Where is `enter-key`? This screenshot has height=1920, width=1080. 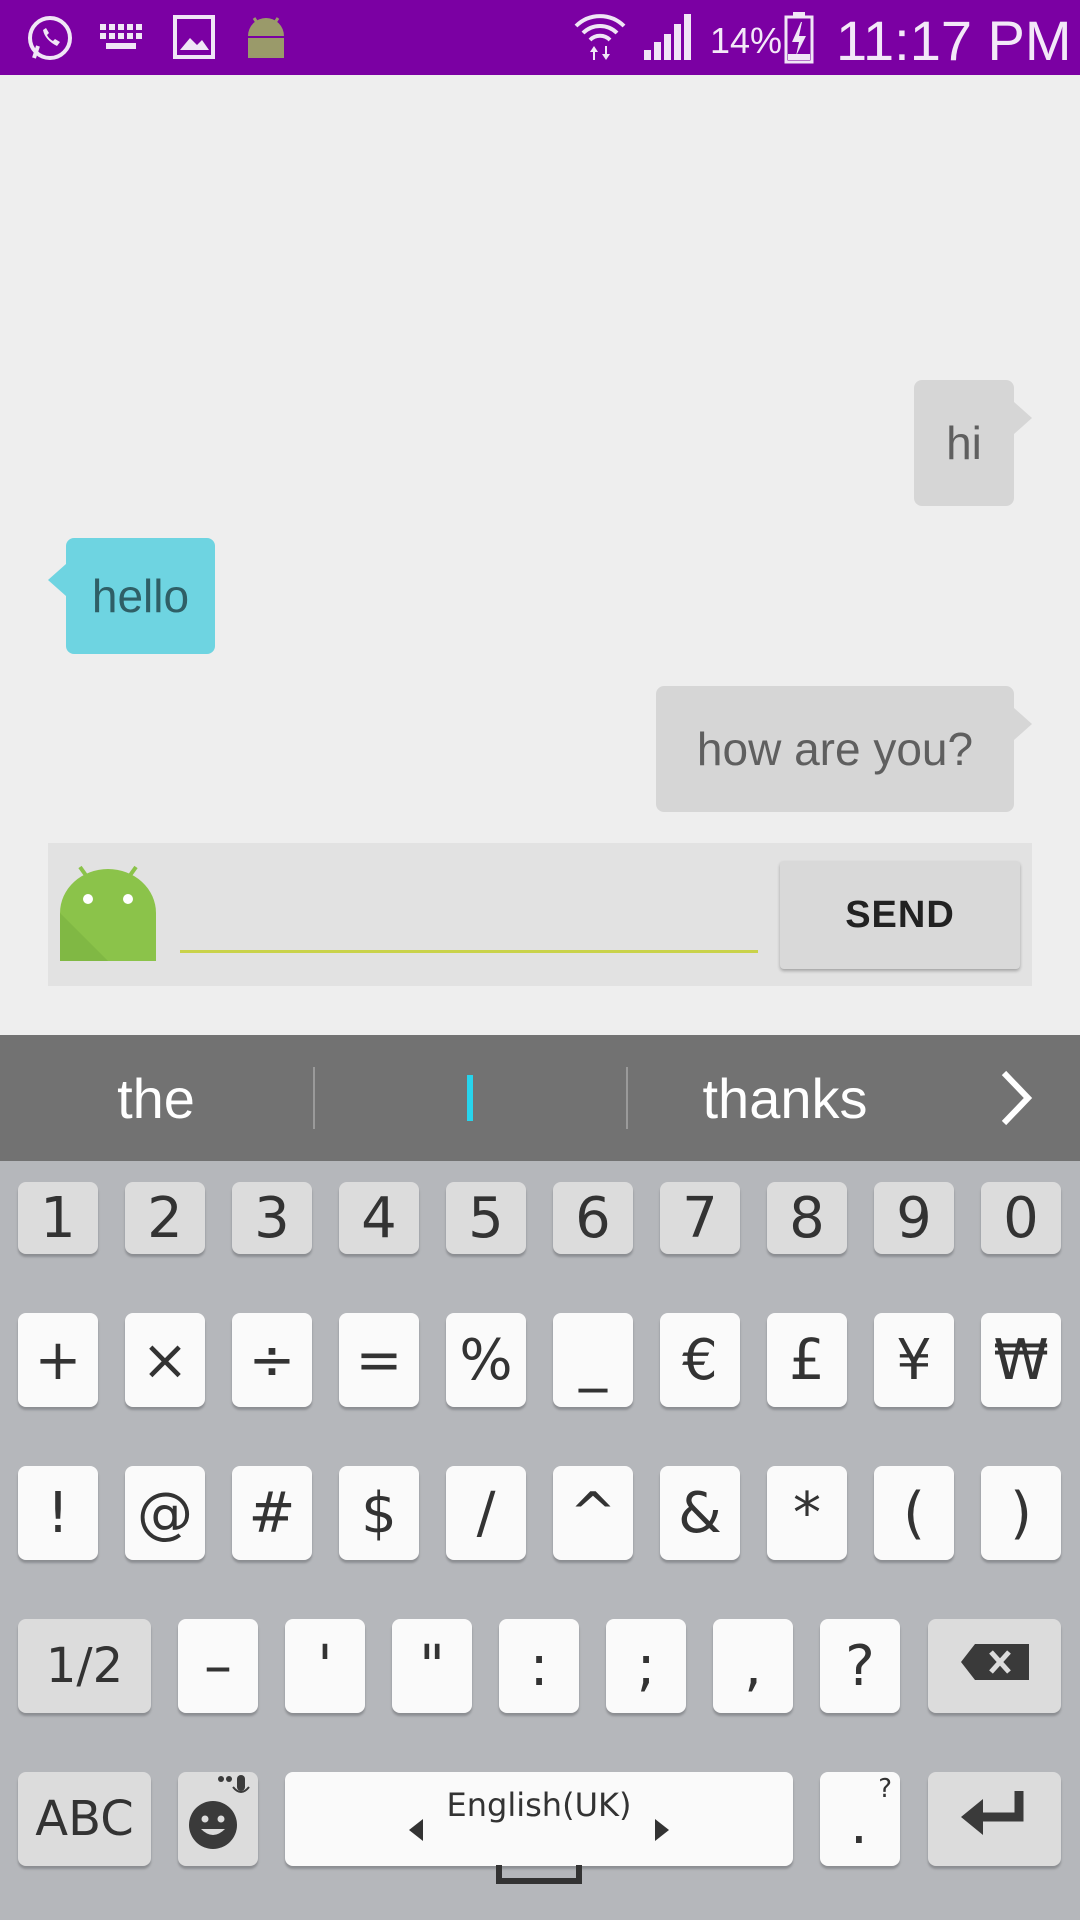
enter-key is located at coordinates (994, 1819).